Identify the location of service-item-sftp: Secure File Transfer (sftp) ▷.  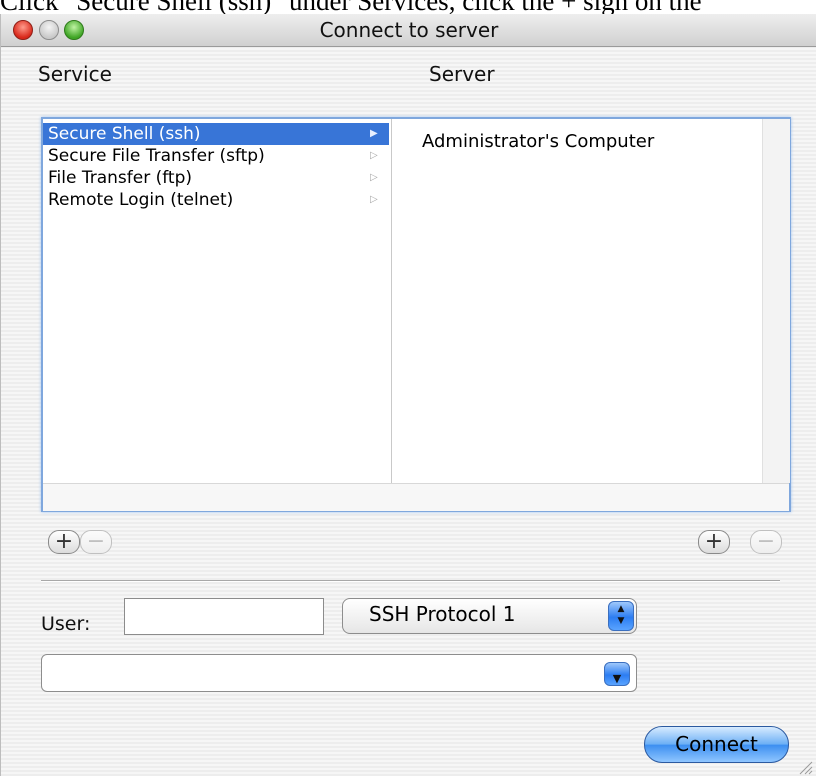
(216, 156).